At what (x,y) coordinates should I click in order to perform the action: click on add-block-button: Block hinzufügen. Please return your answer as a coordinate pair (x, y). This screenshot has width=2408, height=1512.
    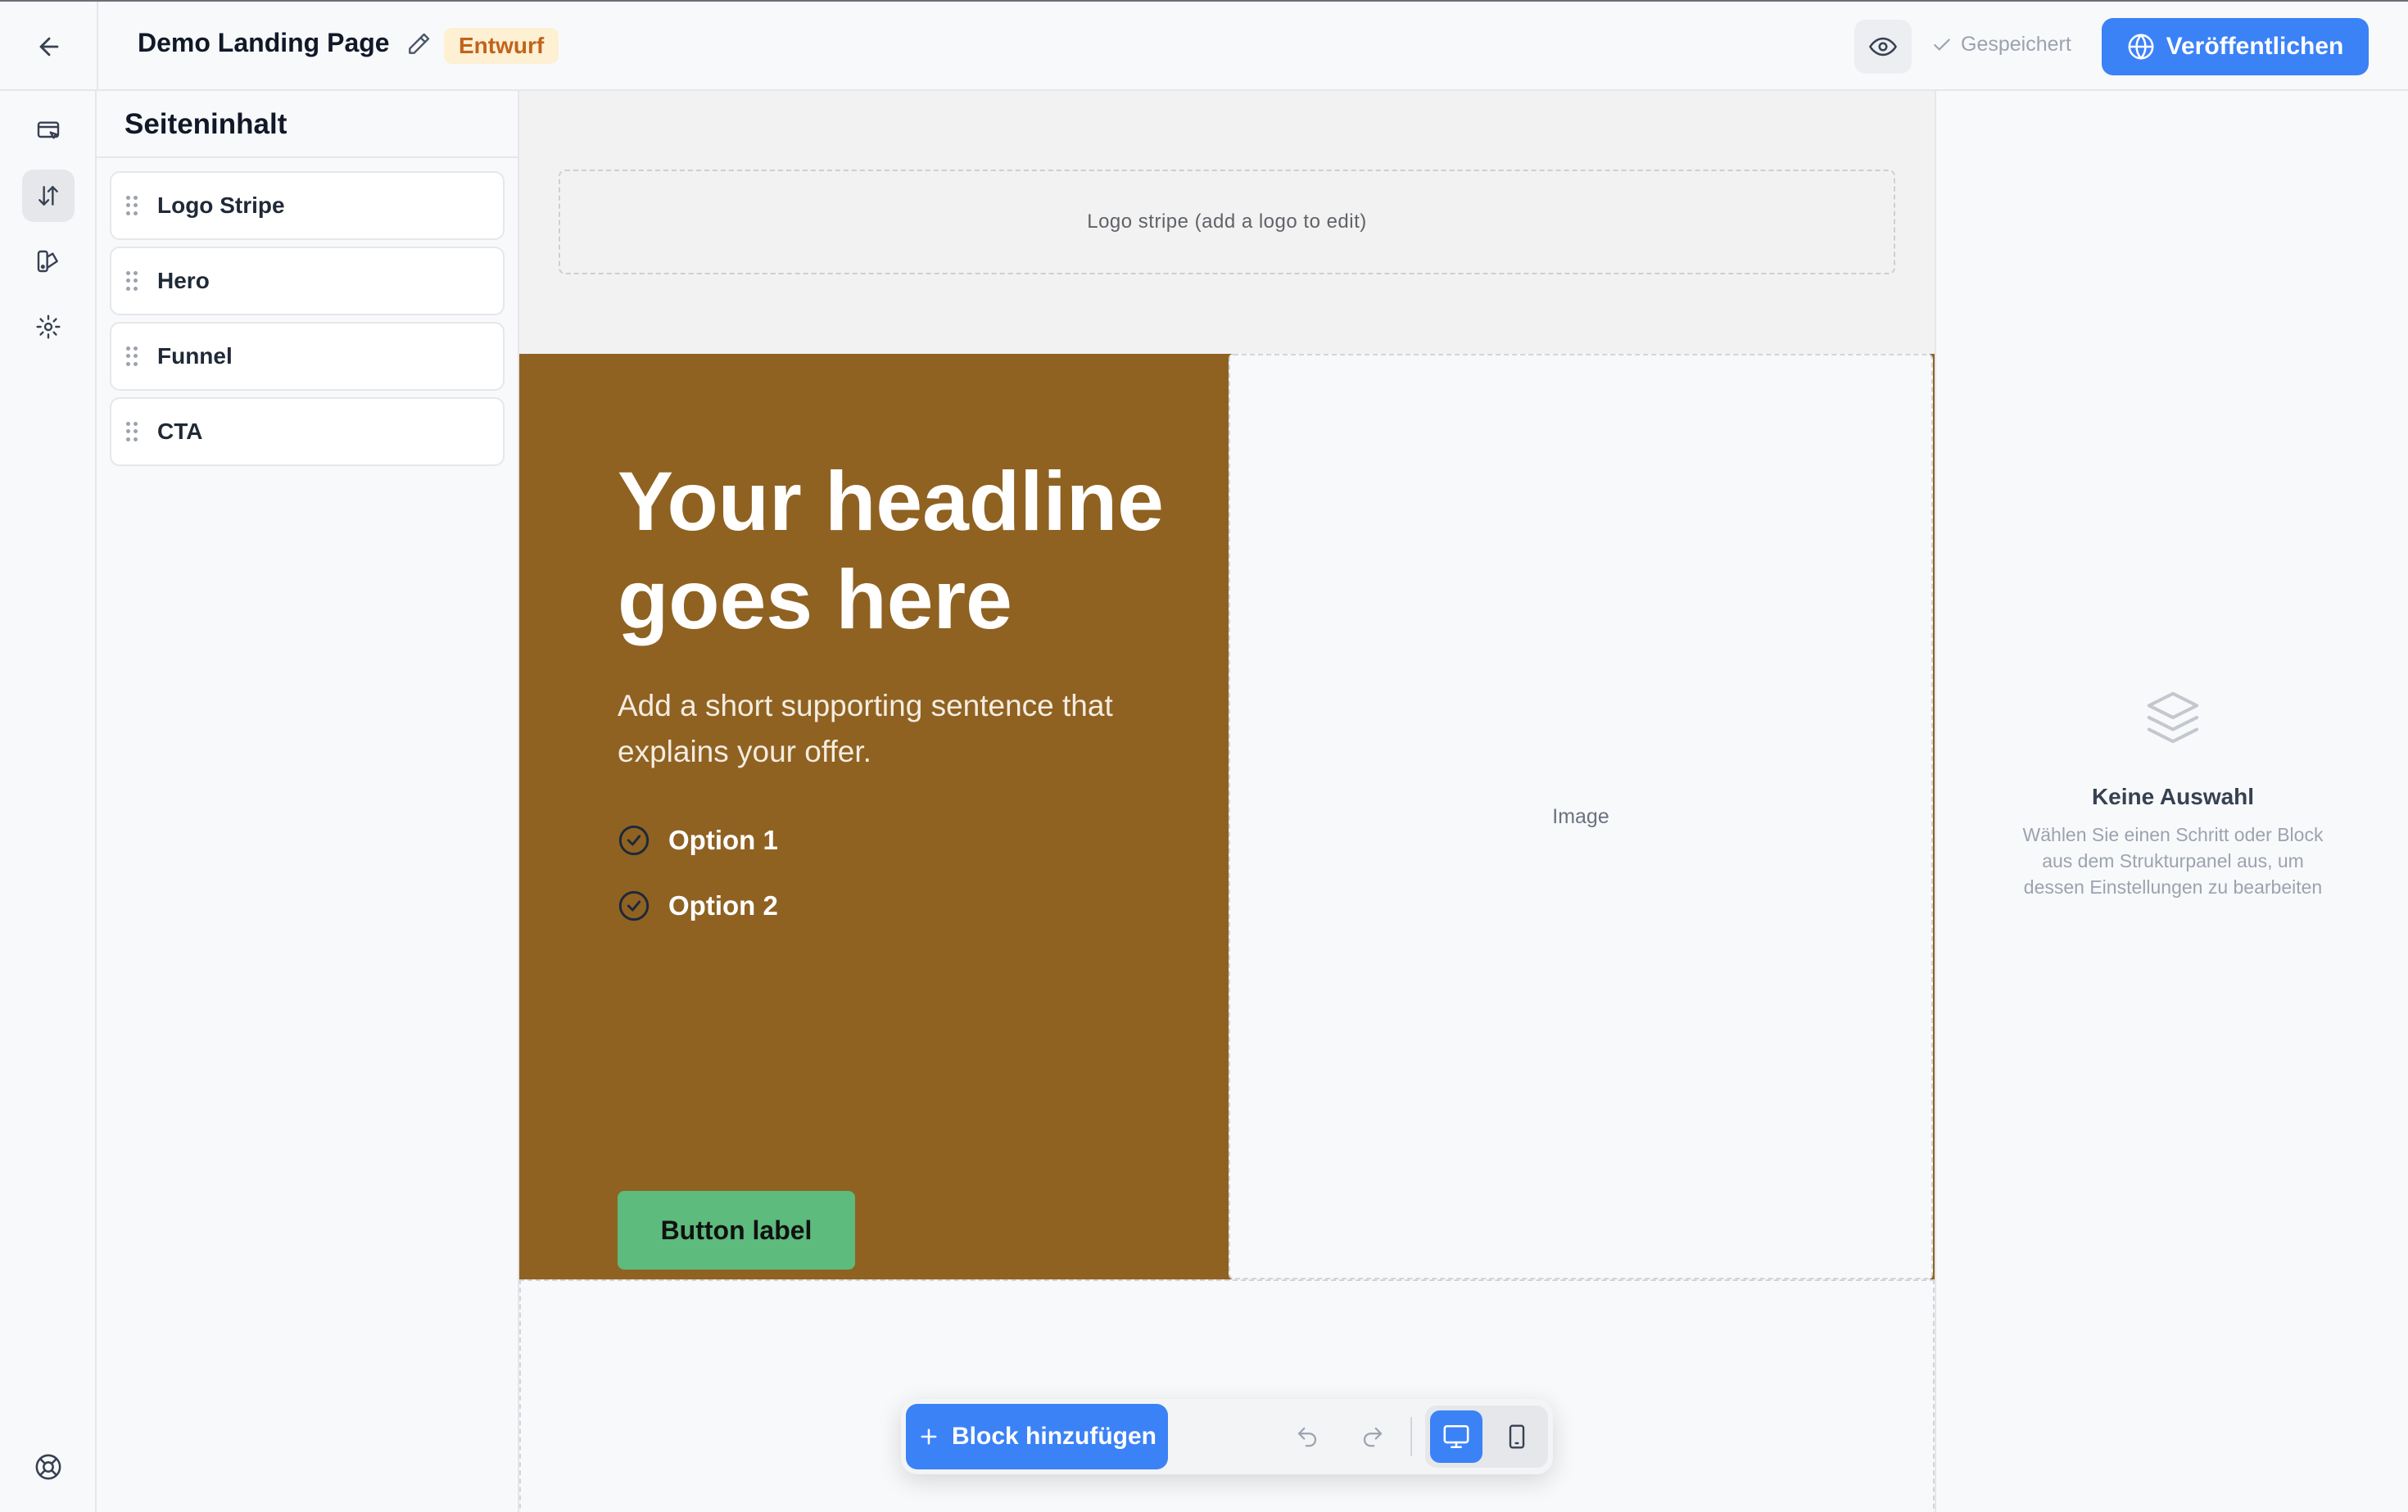
    Looking at the image, I should click on (1037, 1437).